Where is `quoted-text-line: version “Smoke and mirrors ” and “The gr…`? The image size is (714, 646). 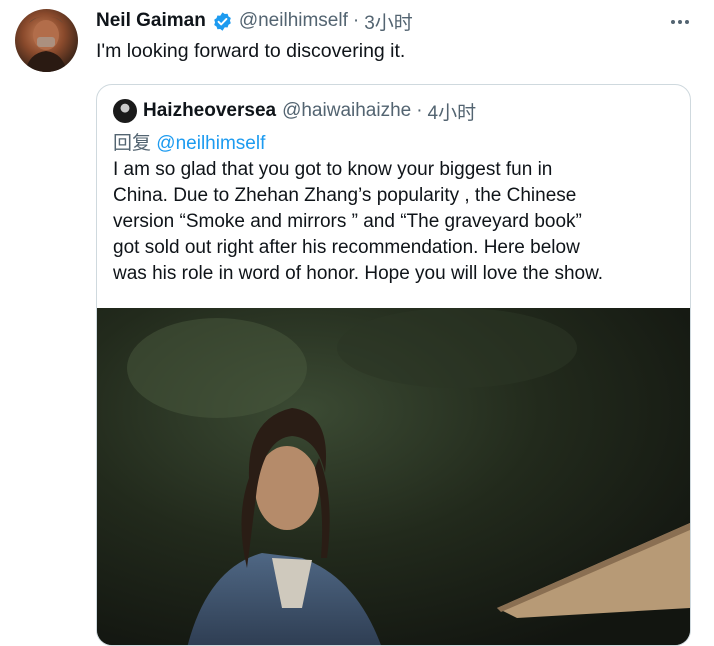 quoted-text-line: version “Smoke and mirrors ” and “The gr… is located at coordinates (347, 221).